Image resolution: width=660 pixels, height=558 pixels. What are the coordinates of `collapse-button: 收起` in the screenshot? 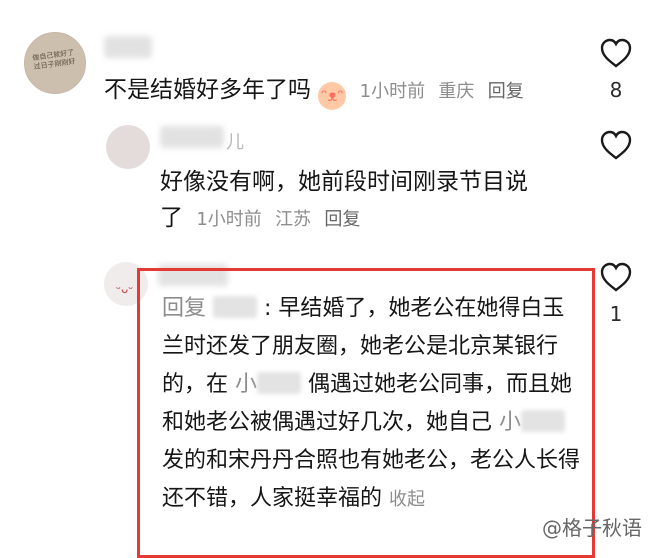 It's located at (407, 499).